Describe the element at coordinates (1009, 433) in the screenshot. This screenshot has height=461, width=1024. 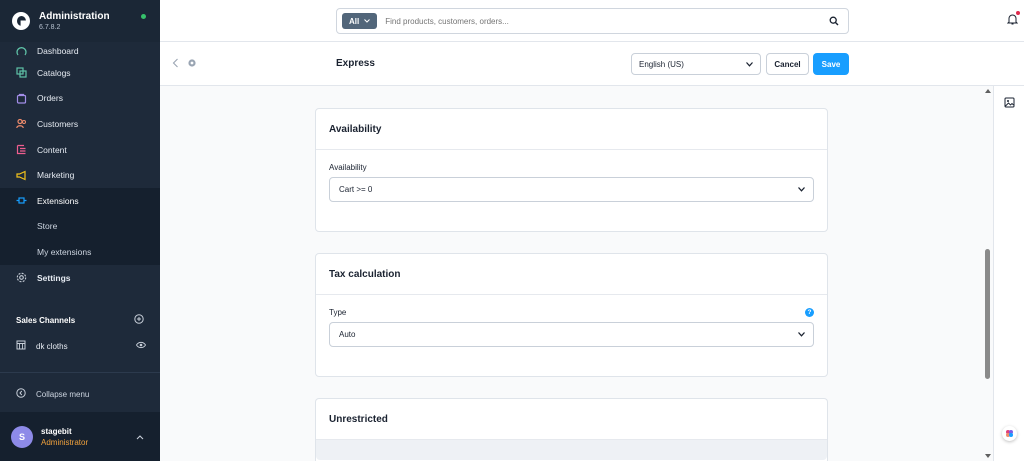
I see `assistant-icon` at that location.